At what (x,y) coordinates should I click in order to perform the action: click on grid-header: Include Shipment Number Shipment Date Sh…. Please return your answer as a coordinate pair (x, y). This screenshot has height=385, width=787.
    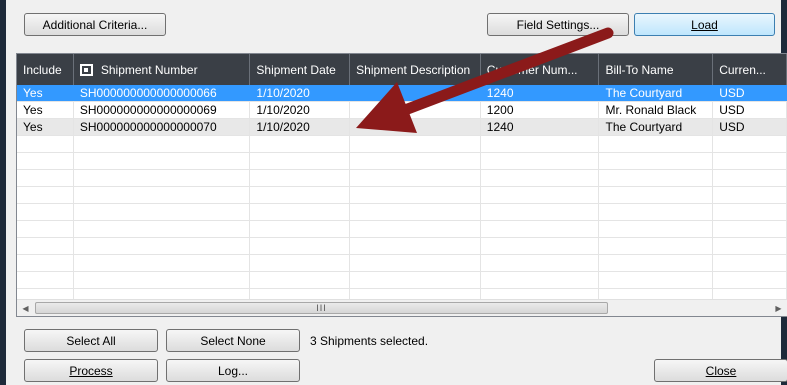
    Looking at the image, I should click on (402, 69).